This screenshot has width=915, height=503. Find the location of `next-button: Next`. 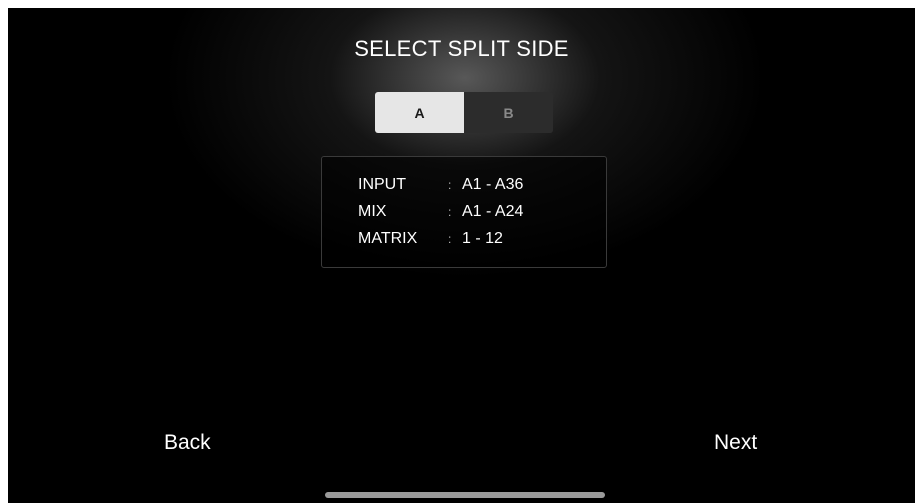

next-button: Next is located at coordinates (735, 443).